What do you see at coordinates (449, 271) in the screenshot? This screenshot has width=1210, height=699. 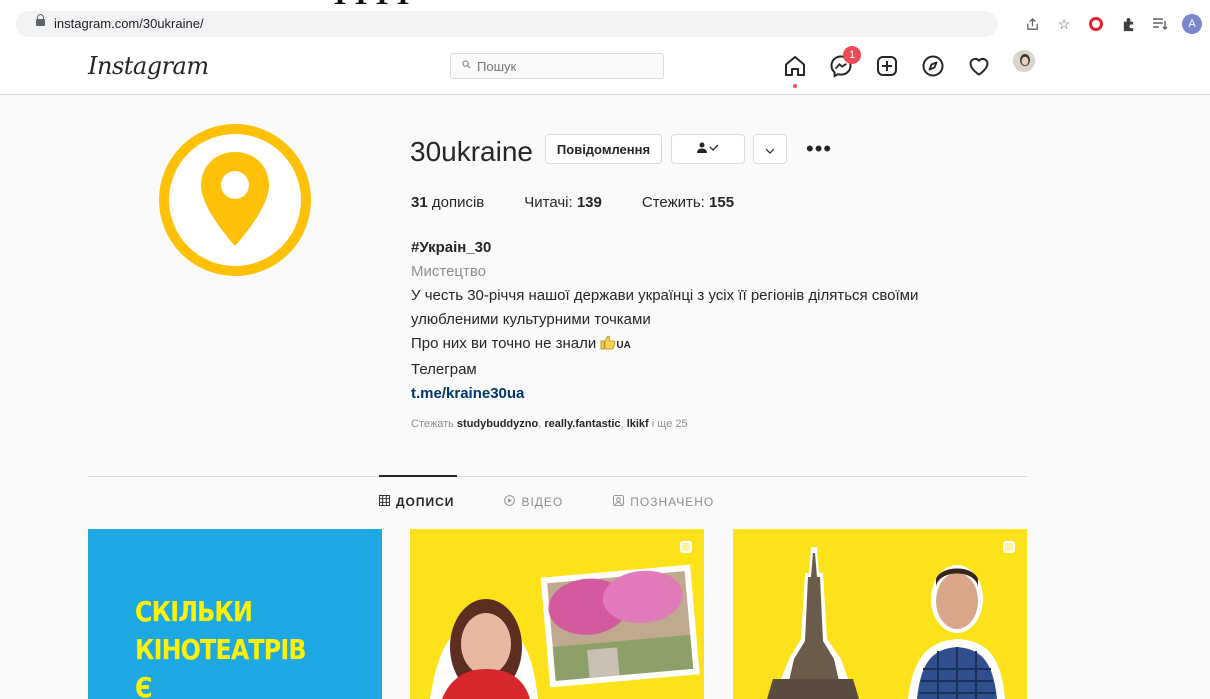 I see `bio-category: Мистецтво` at bounding box center [449, 271].